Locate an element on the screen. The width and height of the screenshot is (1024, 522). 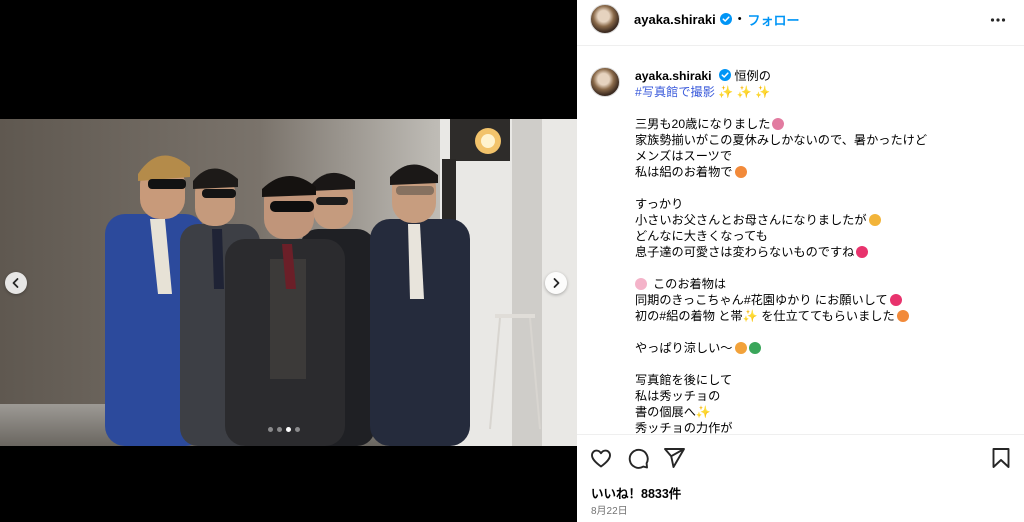
post-header: ayaka.shiraki • フォロー is located at coordinates (800, 19).